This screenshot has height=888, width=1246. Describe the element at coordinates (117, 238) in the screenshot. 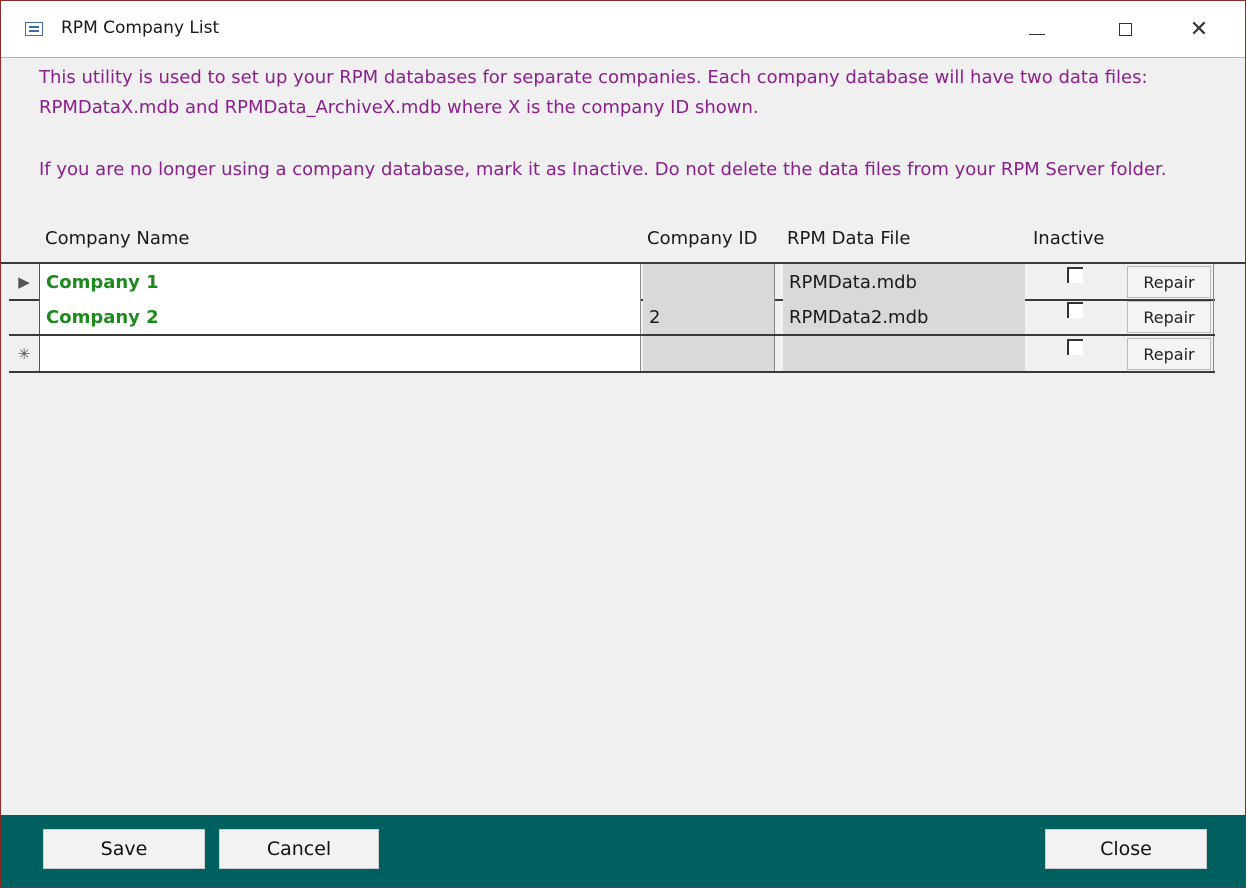

I see `header-company-name: Company Name` at that location.